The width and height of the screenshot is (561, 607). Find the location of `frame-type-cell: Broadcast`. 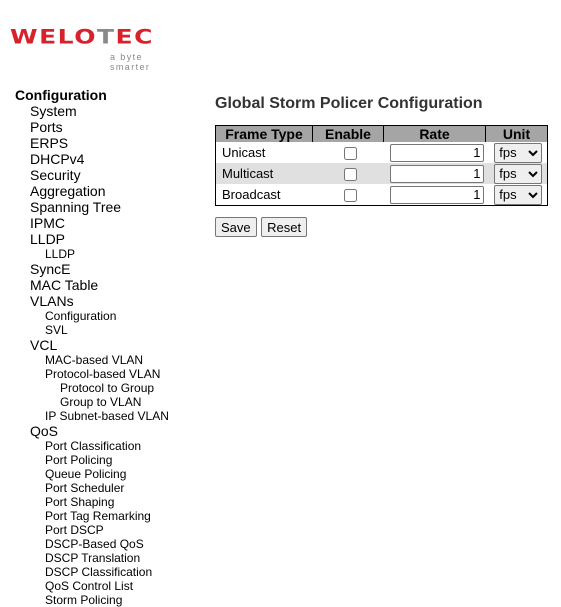

frame-type-cell: Broadcast is located at coordinates (251, 194).